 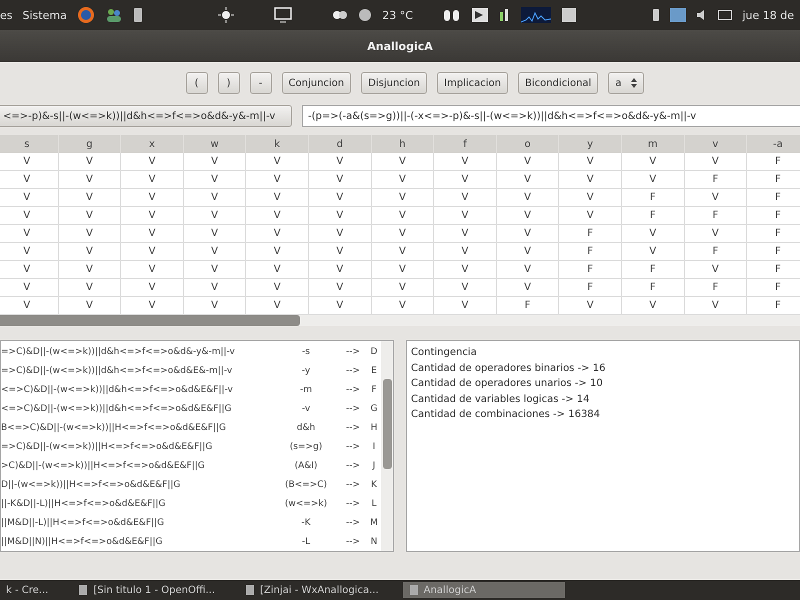 What do you see at coordinates (197, 83) in the screenshot?
I see `operator-button: (` at bounding box center [197, 83].